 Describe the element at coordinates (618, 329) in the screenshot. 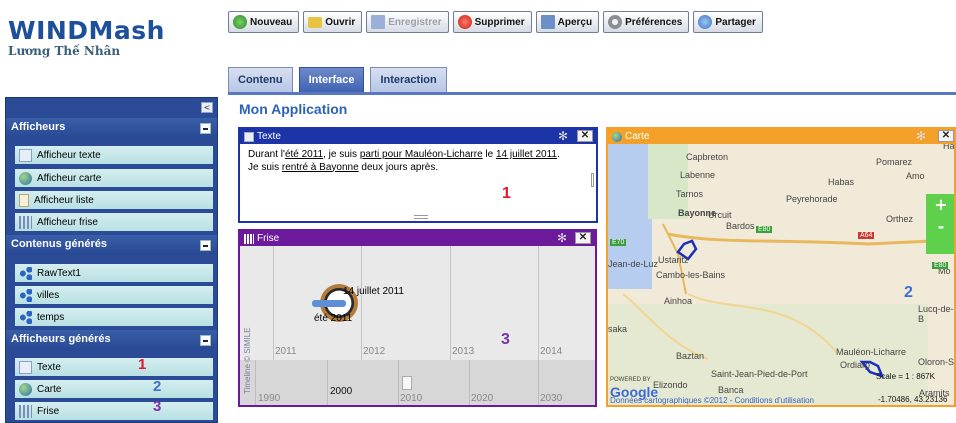

I see `map-place: saka` at that location.